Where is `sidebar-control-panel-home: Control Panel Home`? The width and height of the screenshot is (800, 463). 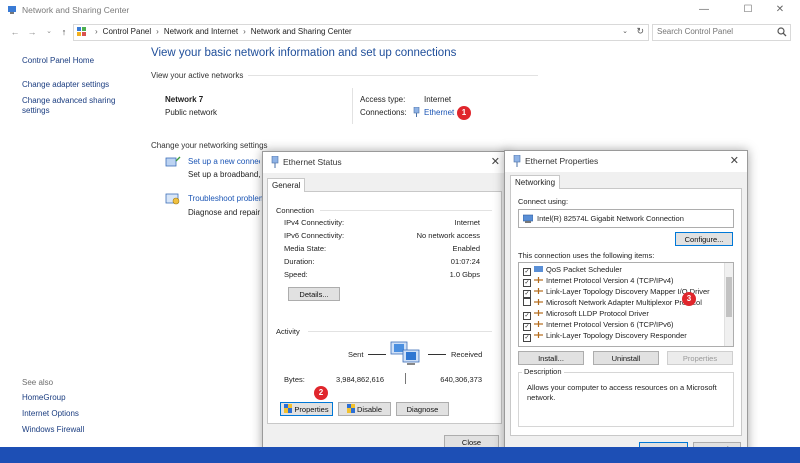 sidebar-control-panel-home: Control Panel Home is located at coordinates (58, 60).